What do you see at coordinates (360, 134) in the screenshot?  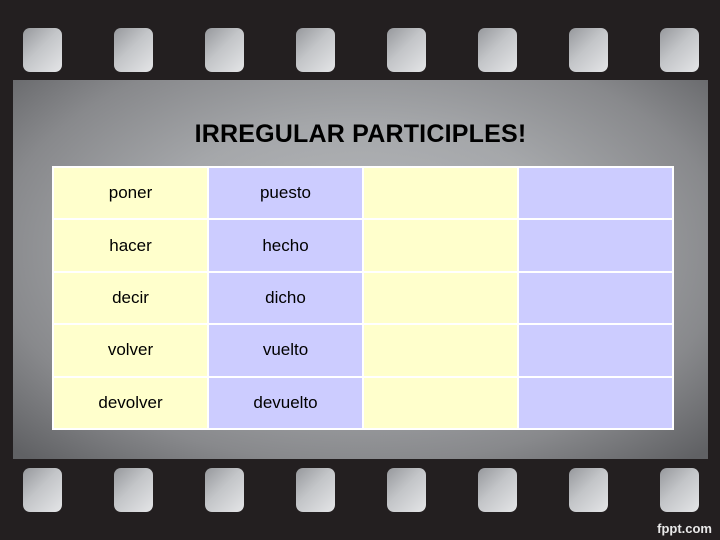 I see `slide-title: IRREGULAR PARTICIPLES!` at bounding box center [360, 134].